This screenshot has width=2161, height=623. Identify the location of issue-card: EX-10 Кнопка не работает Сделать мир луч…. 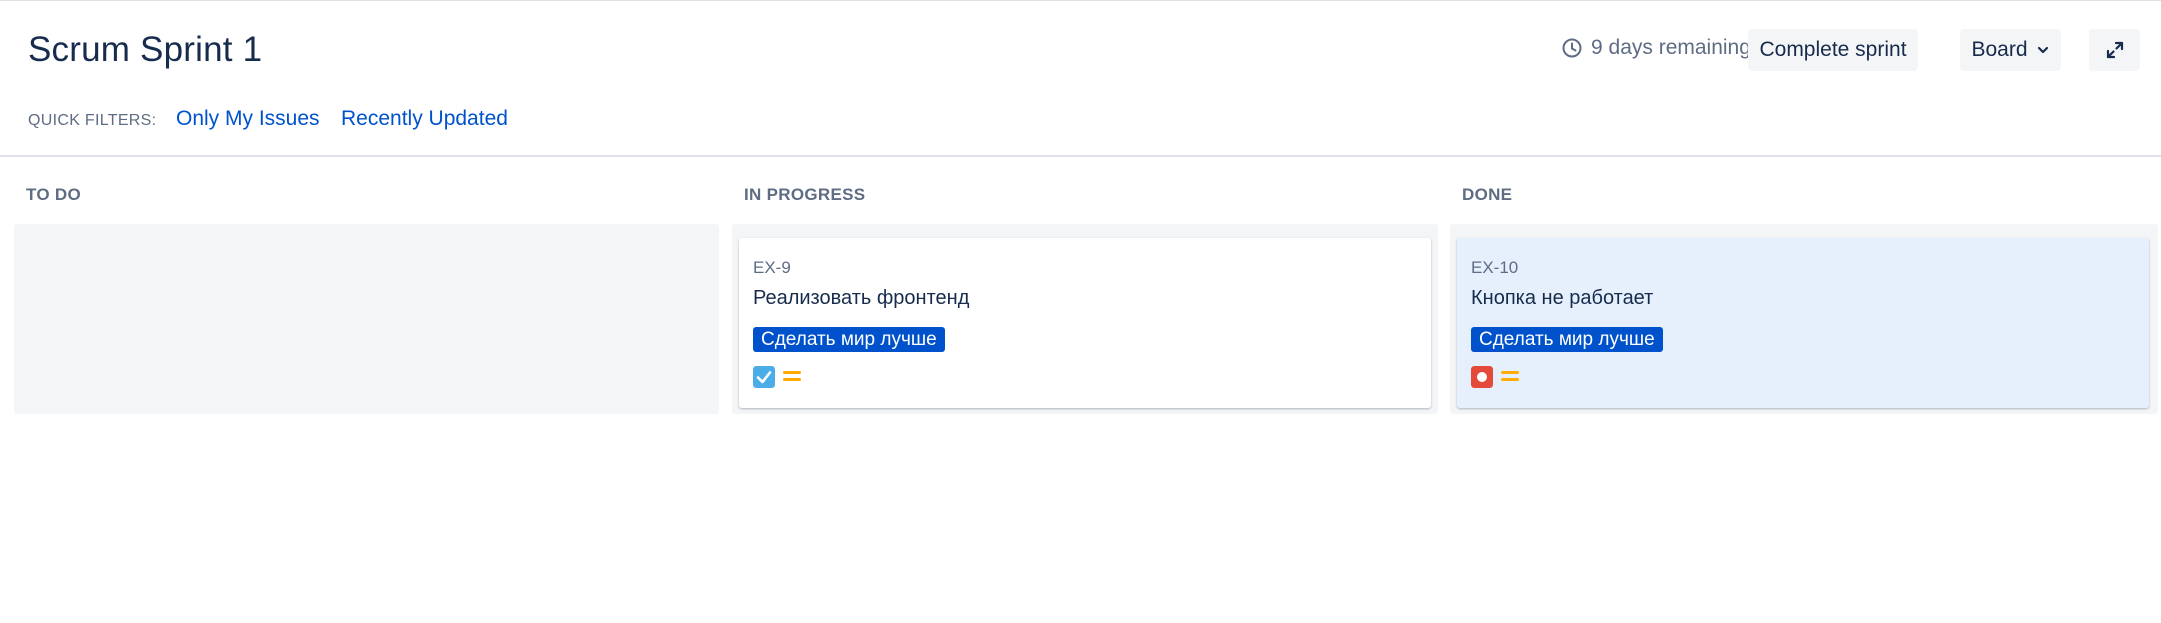
(1803, 323).